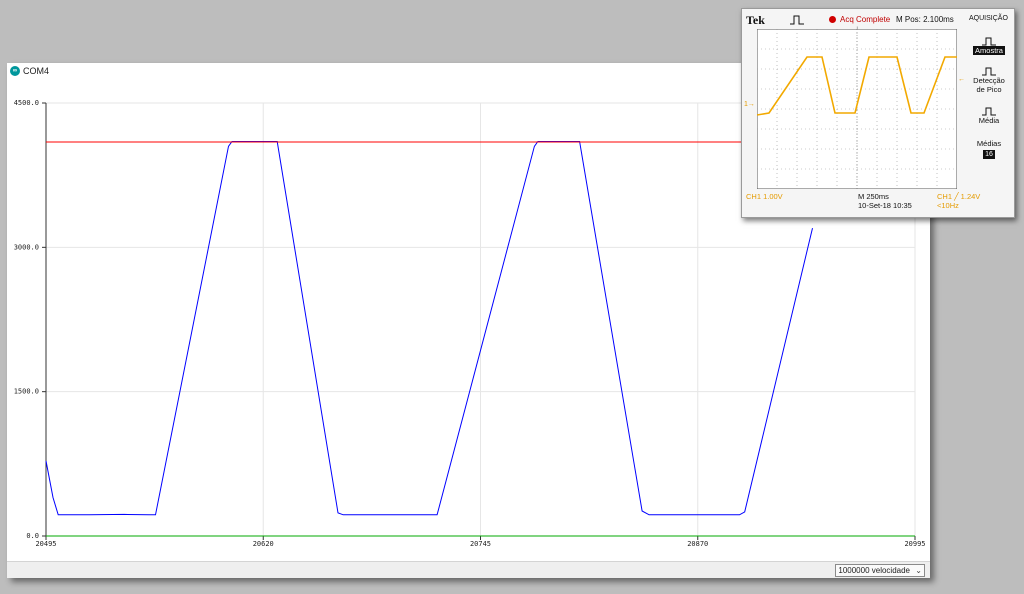 The width and height of the screenshot is (1024, 594). What do you see at coordinates (832, 19) in the screenshot?
I see `acquisition-status-icon` at bounding box center [832, 19].